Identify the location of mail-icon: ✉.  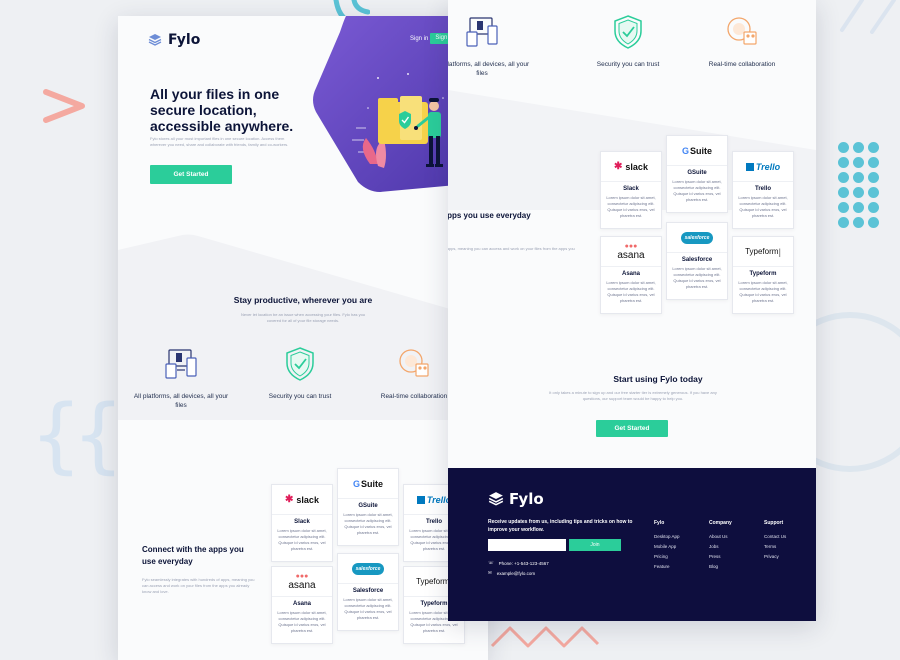
(490, 572).